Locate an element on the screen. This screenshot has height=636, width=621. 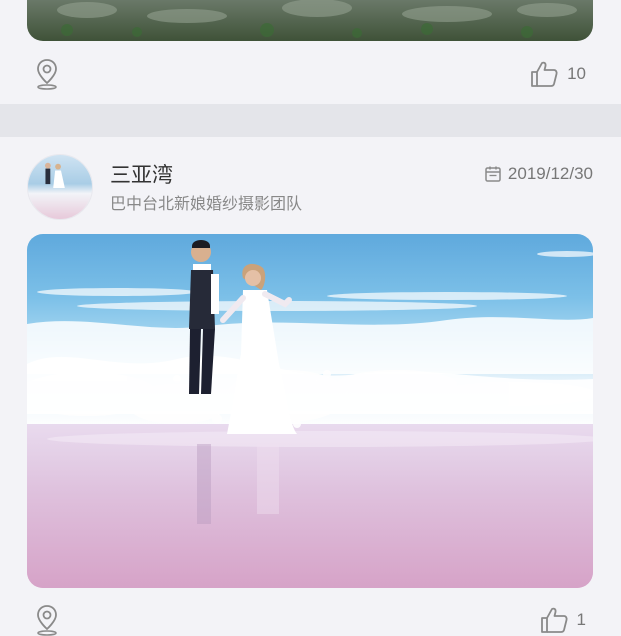
like-count: 10 is located at coordinates (576, 73).